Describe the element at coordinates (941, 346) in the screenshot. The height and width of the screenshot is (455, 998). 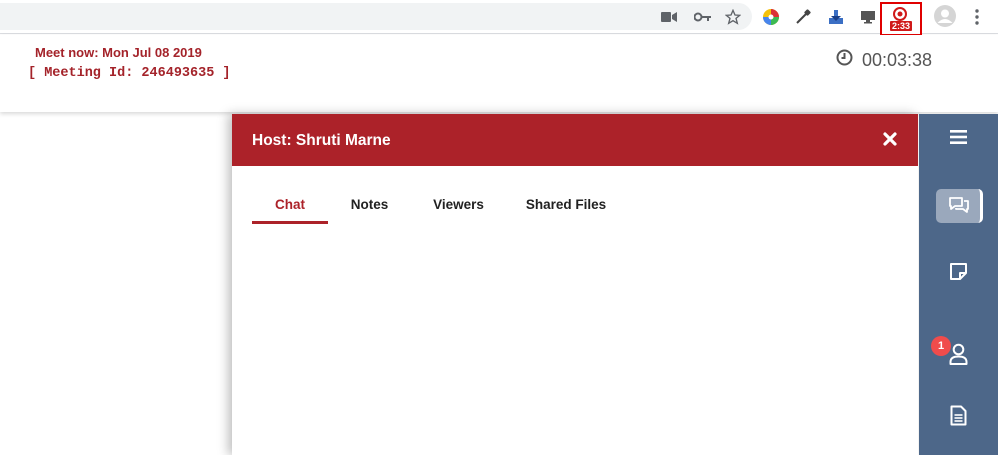
I see `viewers-count-badge: 1` at that location.